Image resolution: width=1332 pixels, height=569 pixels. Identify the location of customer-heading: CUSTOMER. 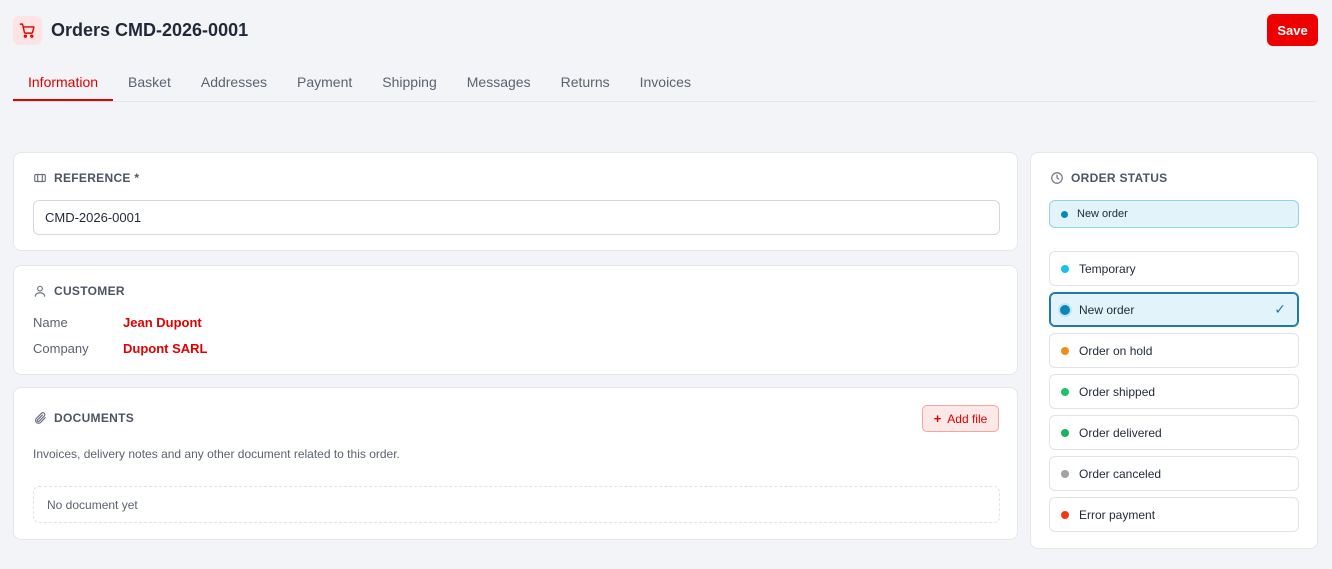
(79, 291).